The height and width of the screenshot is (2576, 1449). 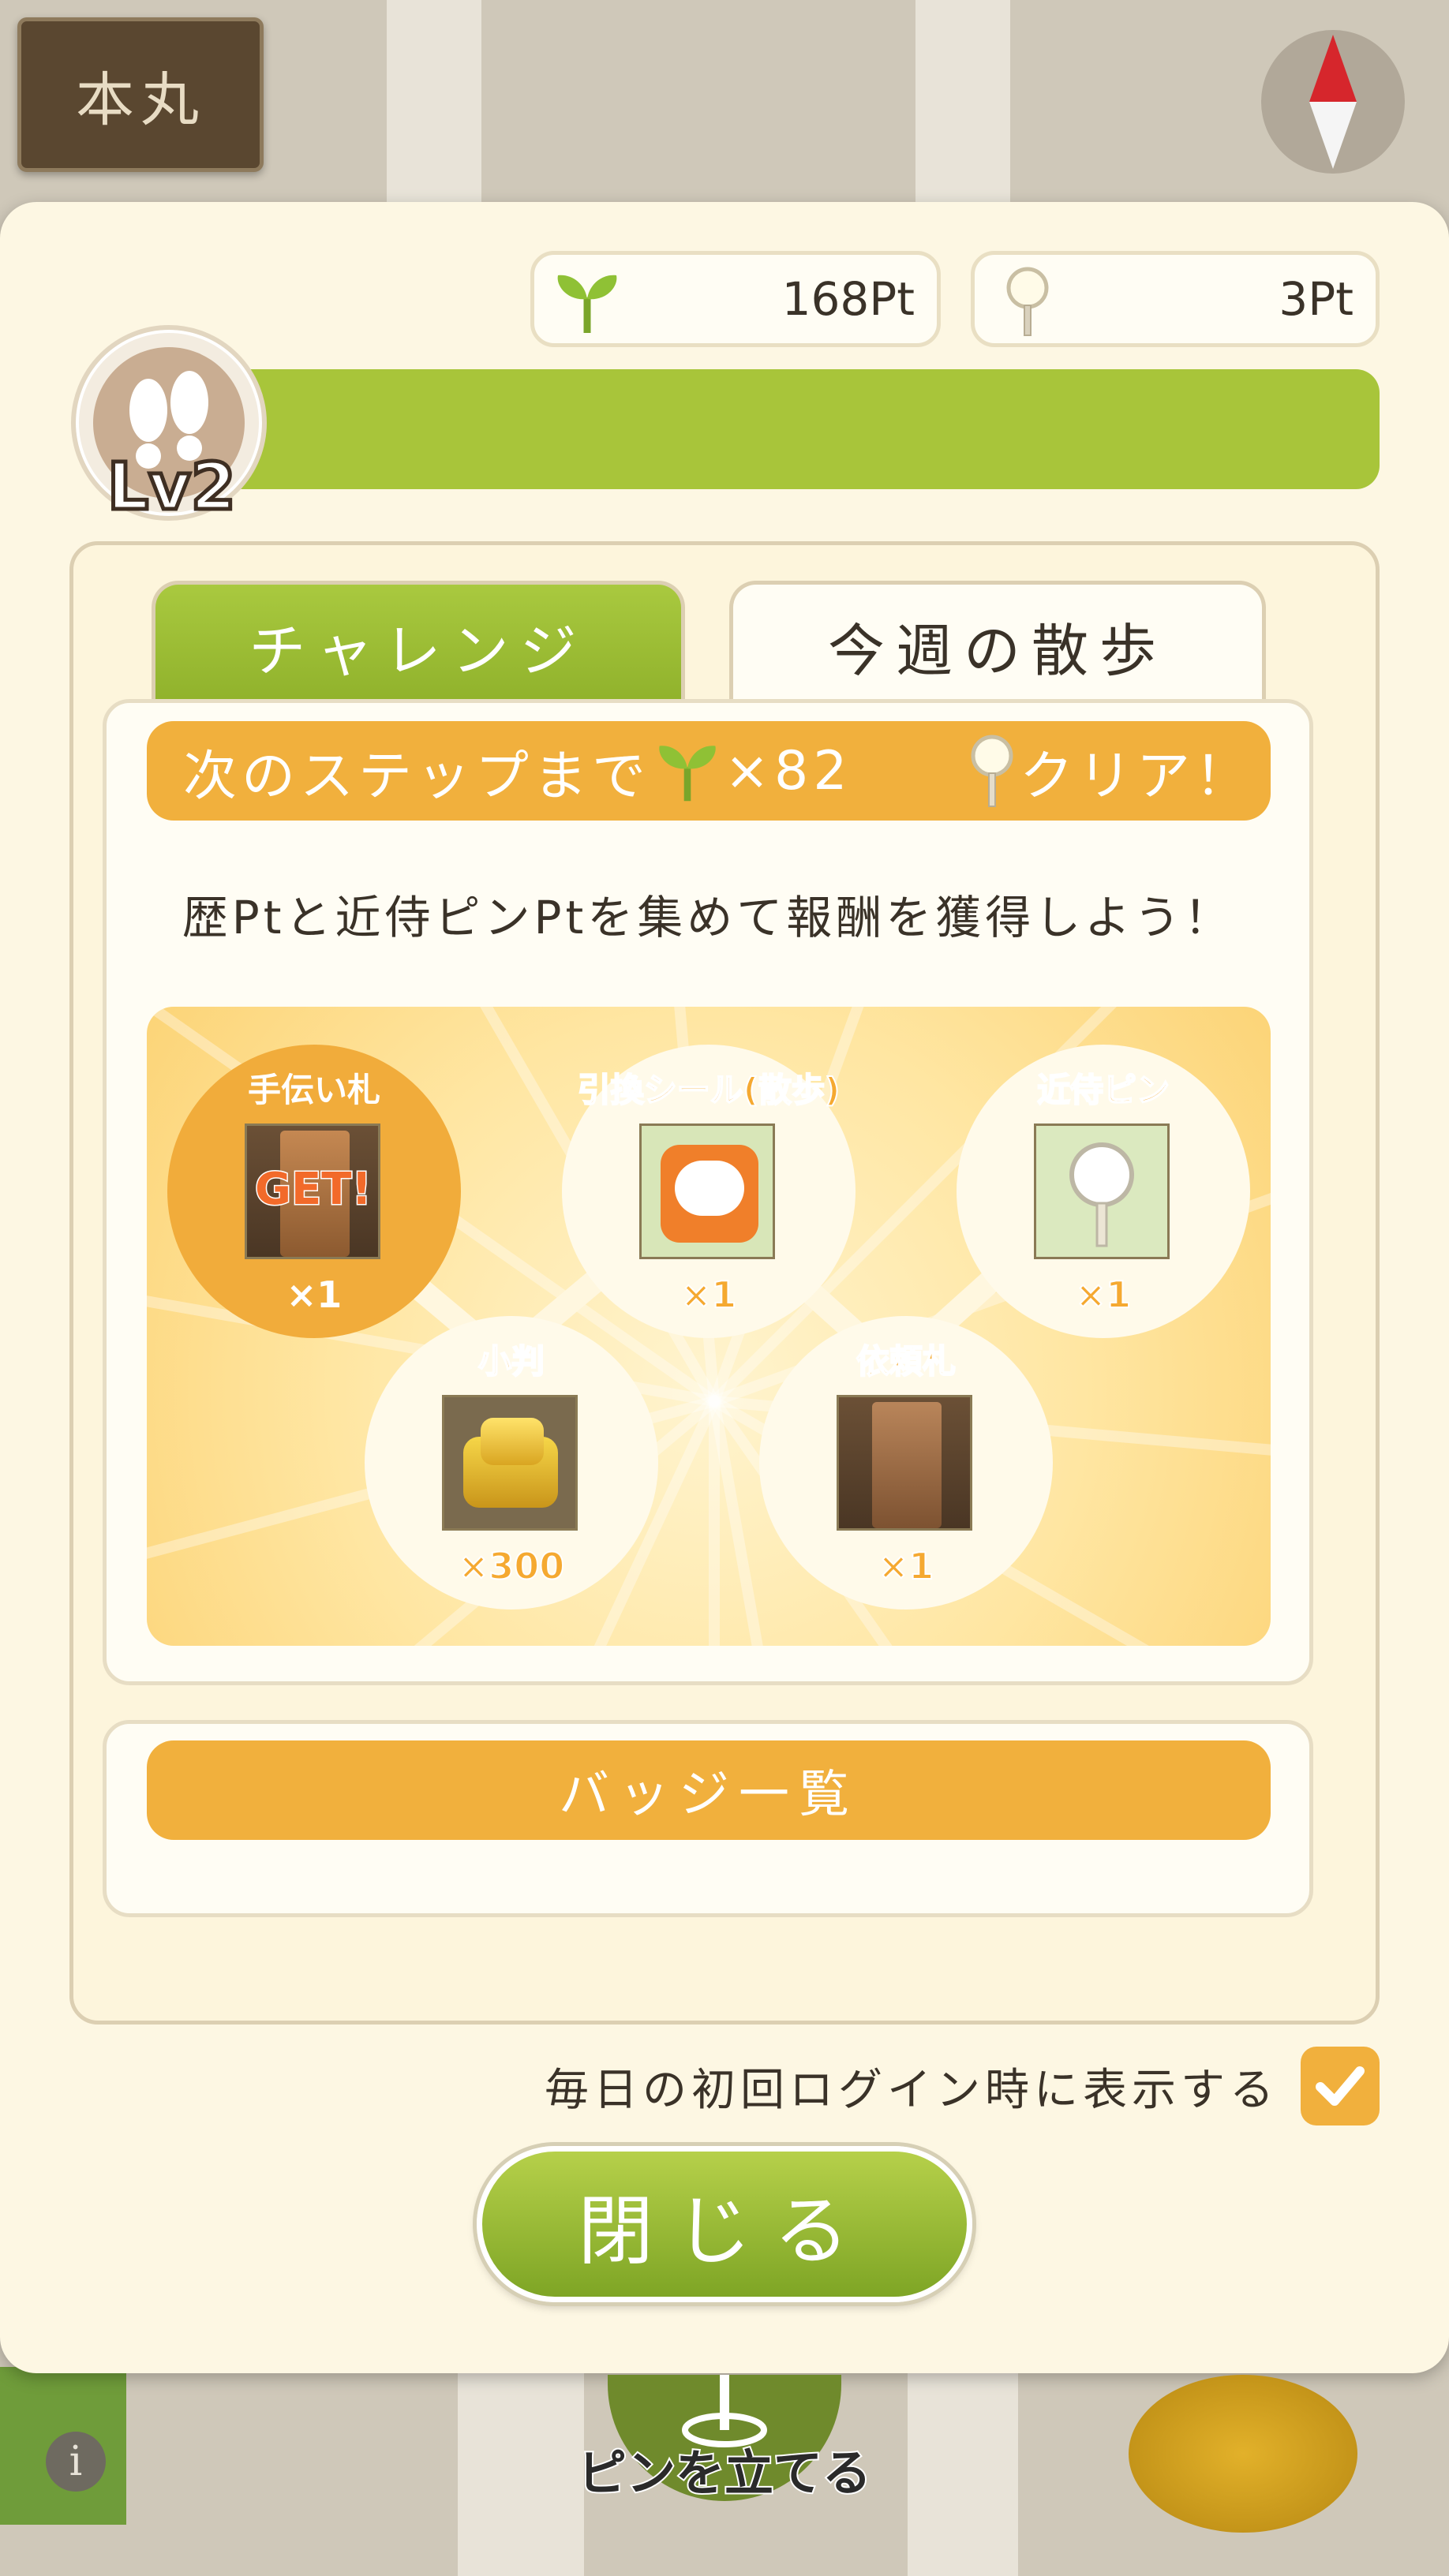 I want to click on reward-count: ×300, so click(x=512, y=1566).